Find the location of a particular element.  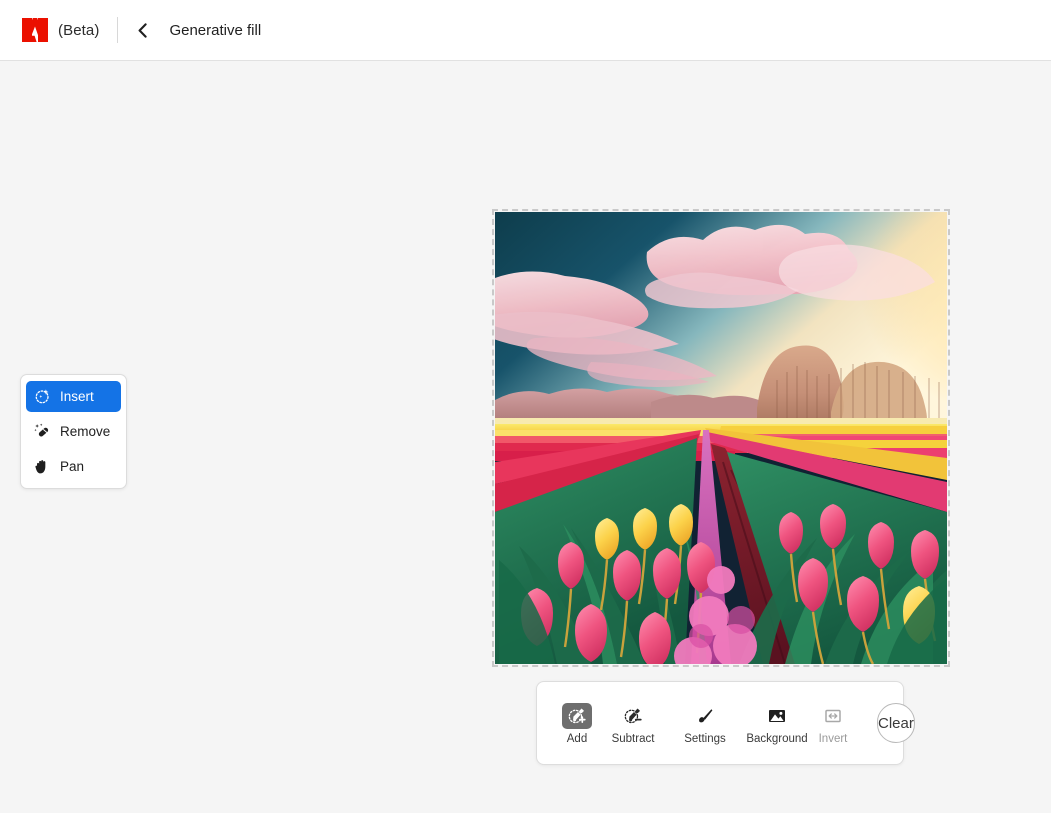

toolbar-item-label: Subtract is located at coordinates (633, 739).